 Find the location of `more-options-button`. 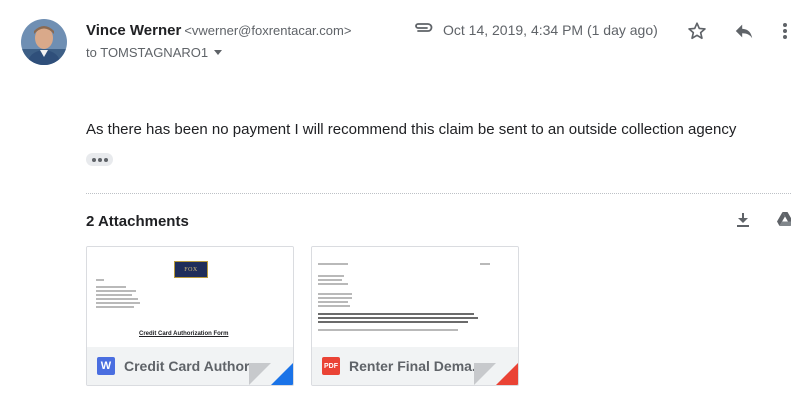

more-options-button is located at coordinates (785, 33).